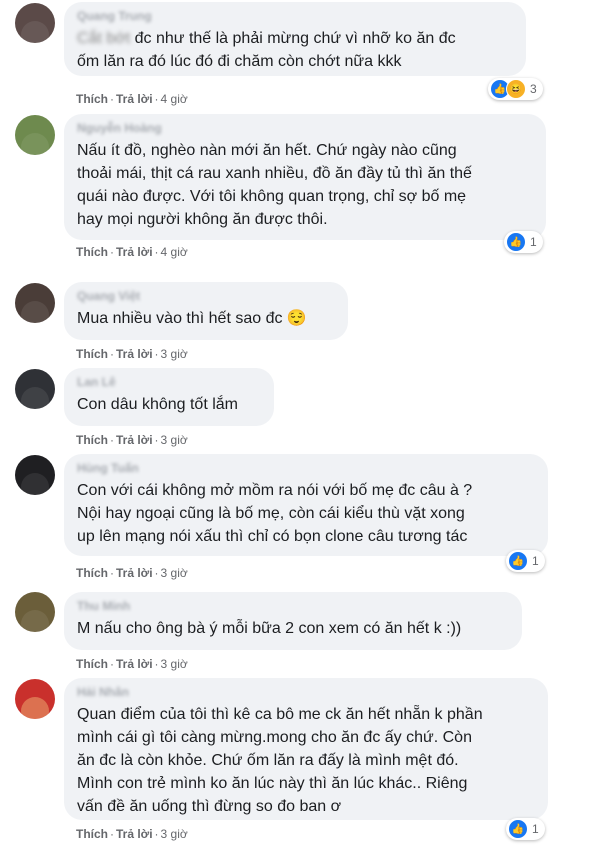 The image size is (600, 854). What do you see at coordinates (294, 17) in the screenshot?
I see `commenter-name: Quang Trung` at bounding box center [294, 17].